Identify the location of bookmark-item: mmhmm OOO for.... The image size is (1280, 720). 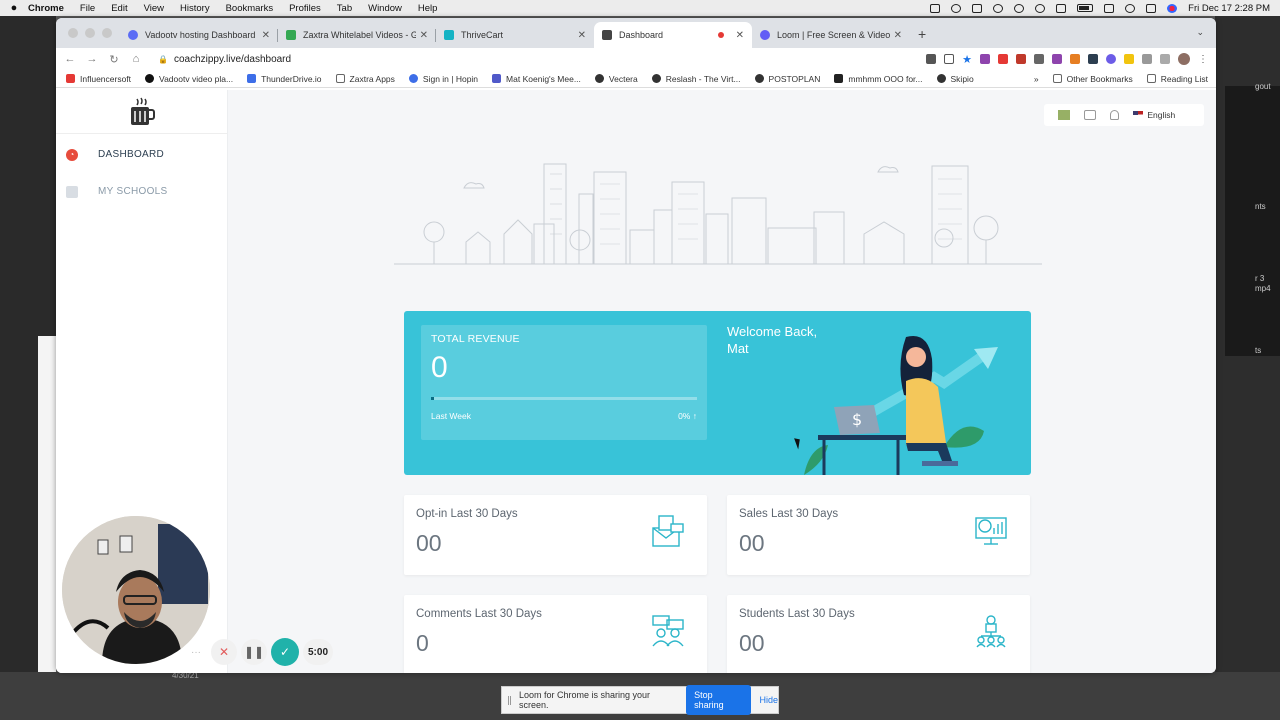
(878, 79).